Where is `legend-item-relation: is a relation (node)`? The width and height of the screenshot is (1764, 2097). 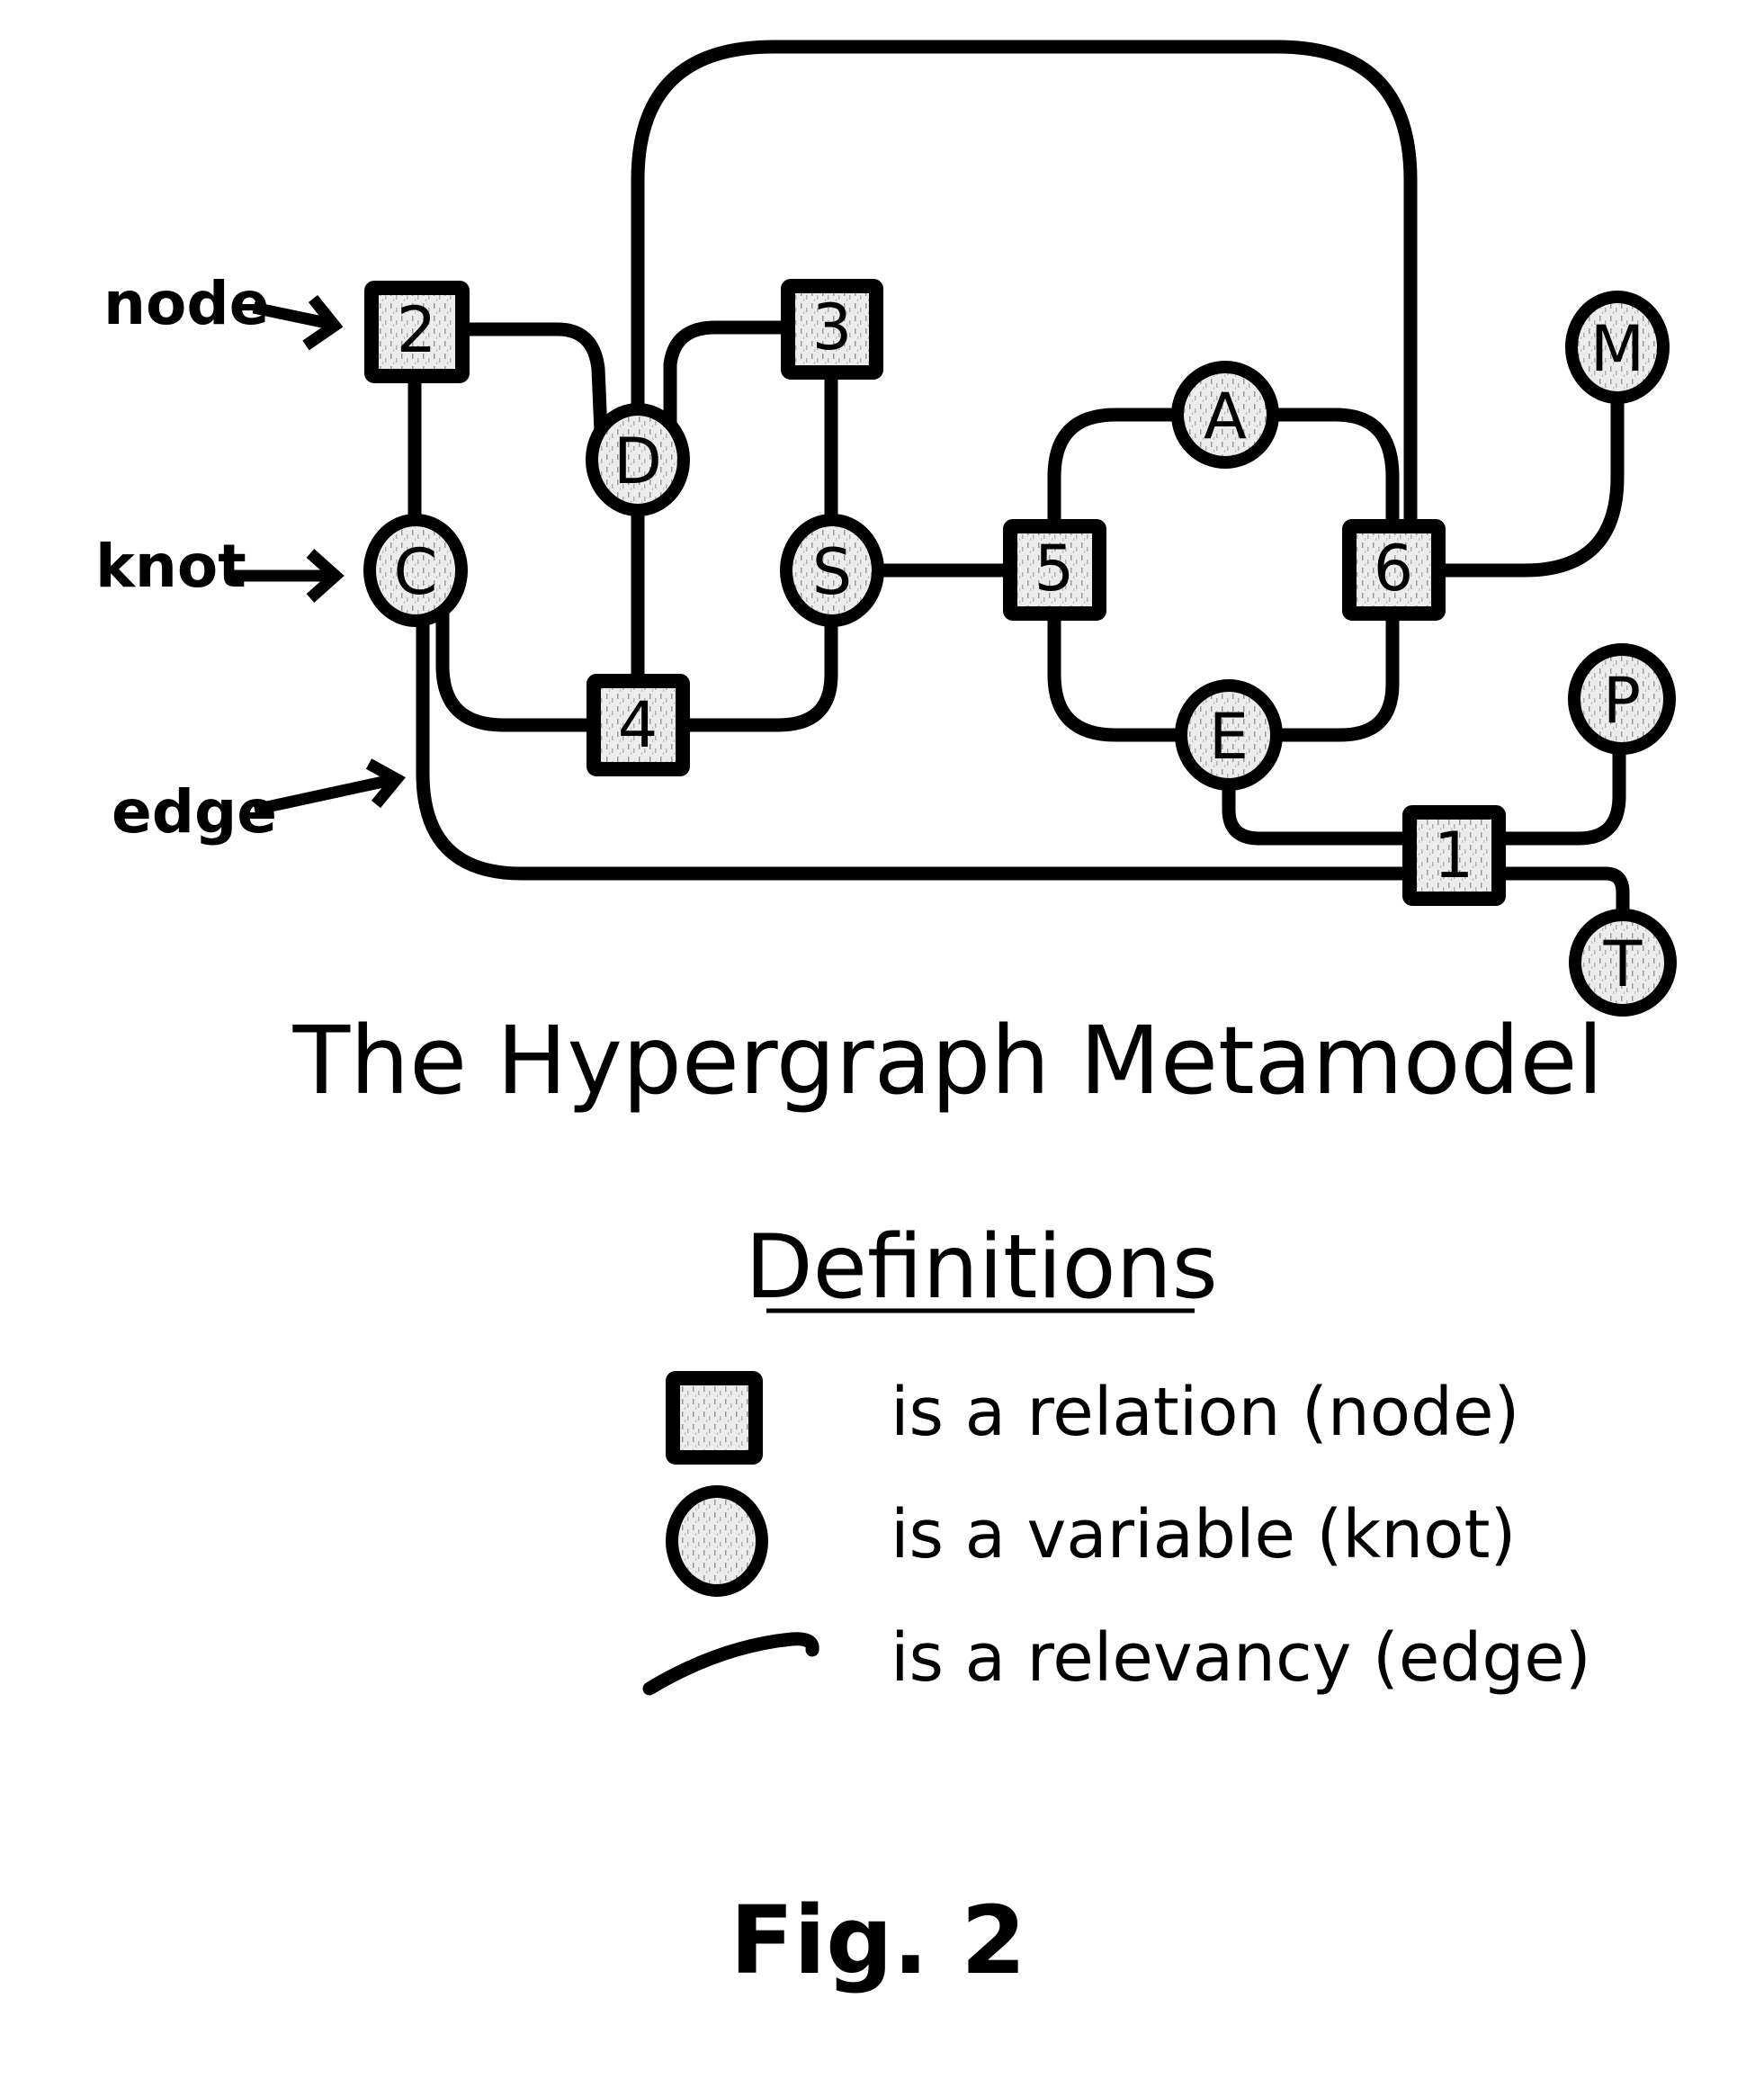 legend-item-relation: is a relation (node) is located at coordinates (1092, 1418).